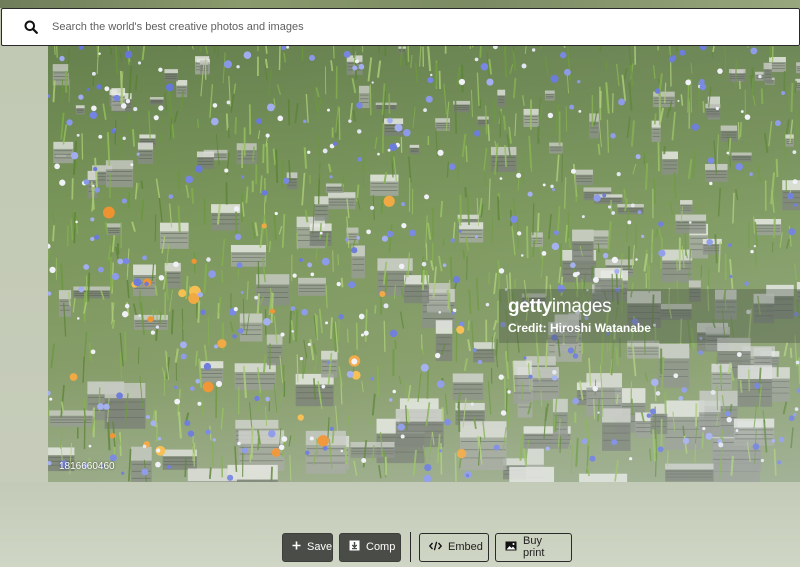  I want to click on comp-button-label: Comp, so click(381, 547).